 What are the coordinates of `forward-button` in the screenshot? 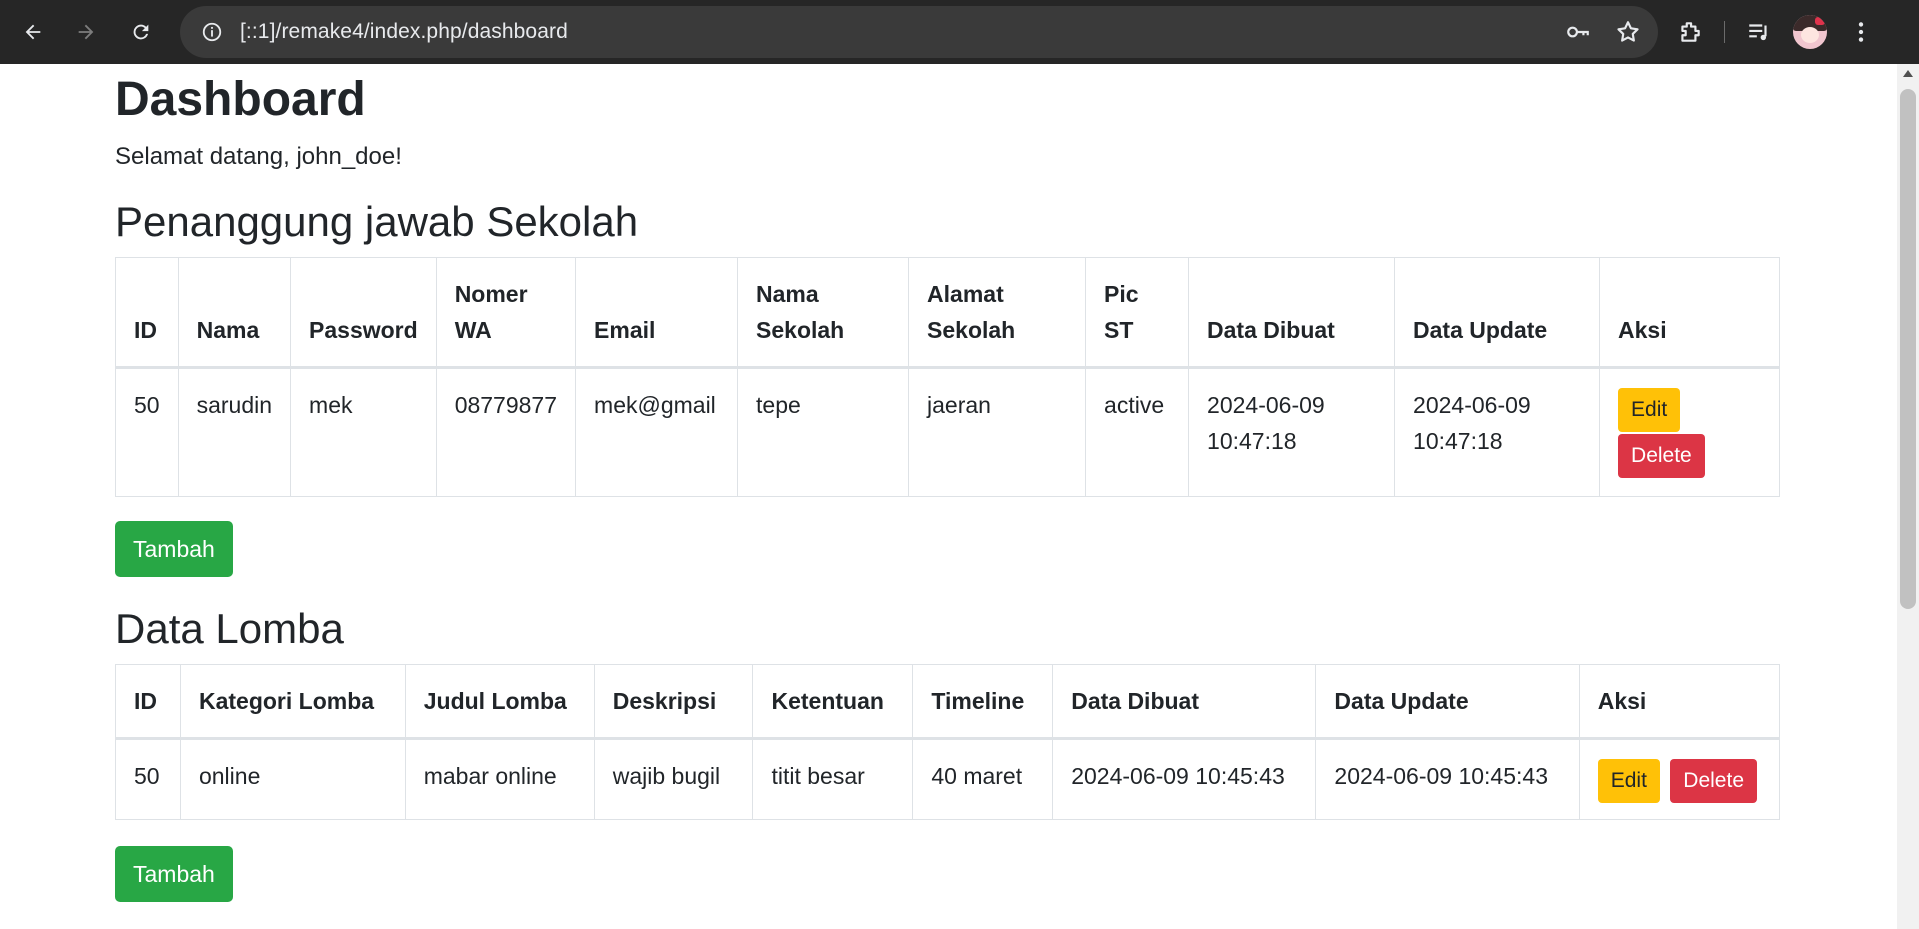 It's located at (86, 32).